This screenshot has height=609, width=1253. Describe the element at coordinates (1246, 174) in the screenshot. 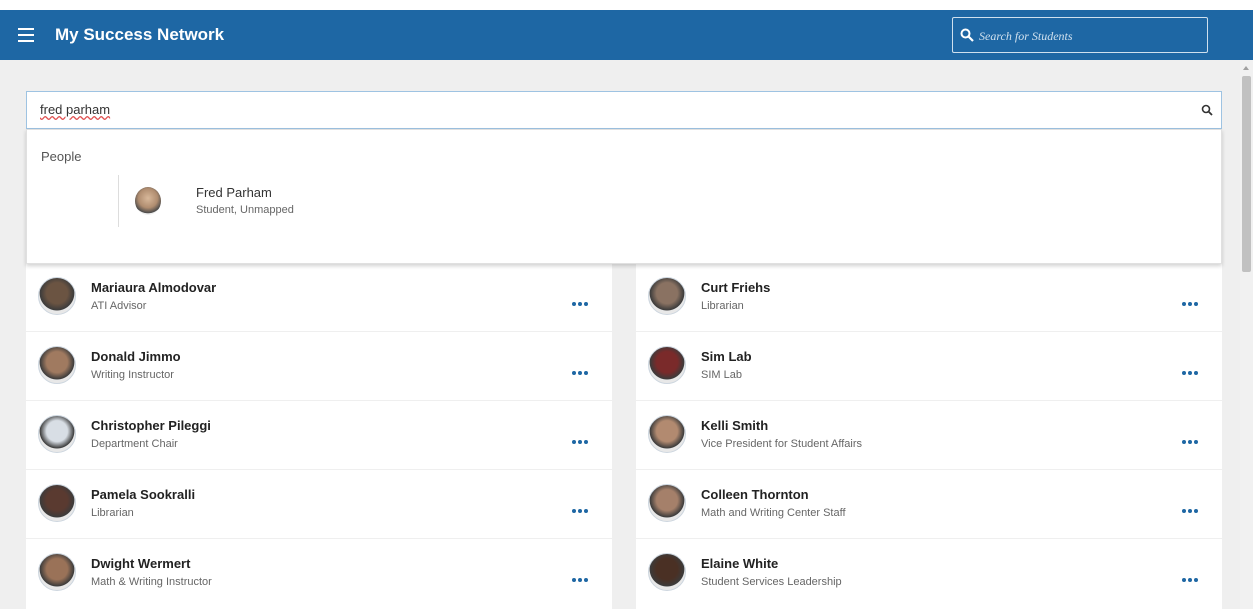

I see `scrollbar-thumb` at that location.